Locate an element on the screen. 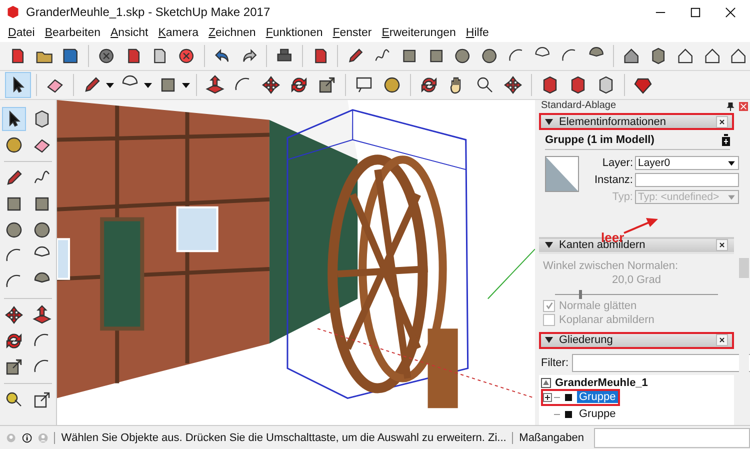 This screenshot has width=750, height=449. field-label: Typ: is located at coordinates (622, 197).